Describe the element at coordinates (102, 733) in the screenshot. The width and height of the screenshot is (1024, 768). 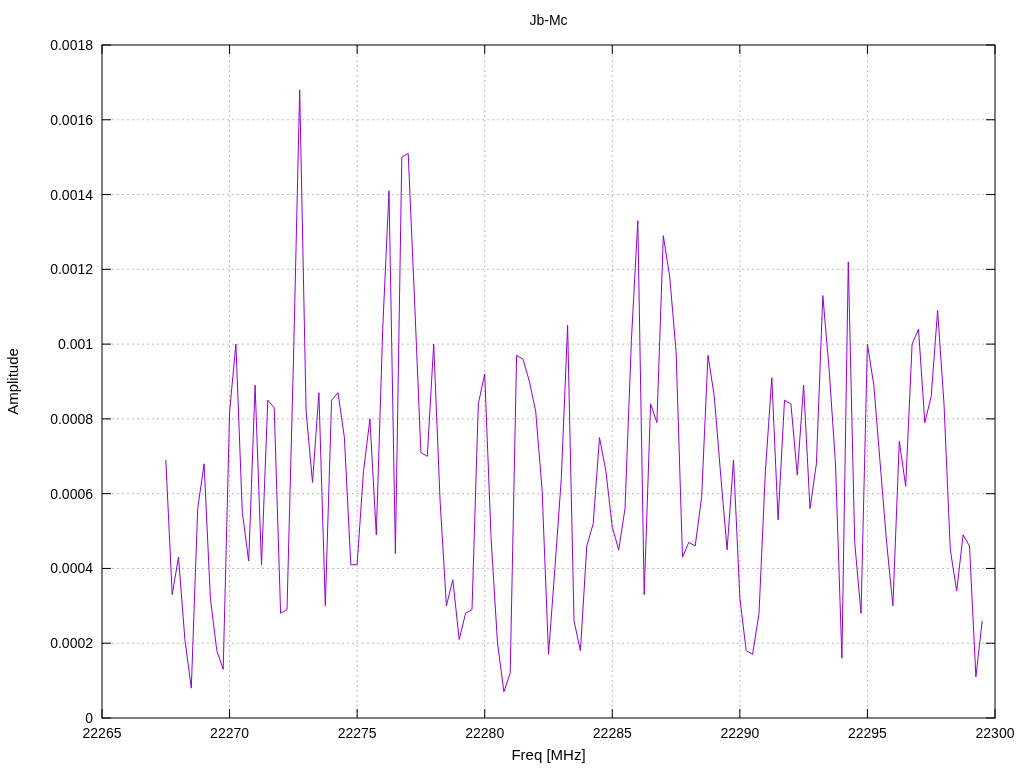
I see `x-tick-label: 22265` at that location.